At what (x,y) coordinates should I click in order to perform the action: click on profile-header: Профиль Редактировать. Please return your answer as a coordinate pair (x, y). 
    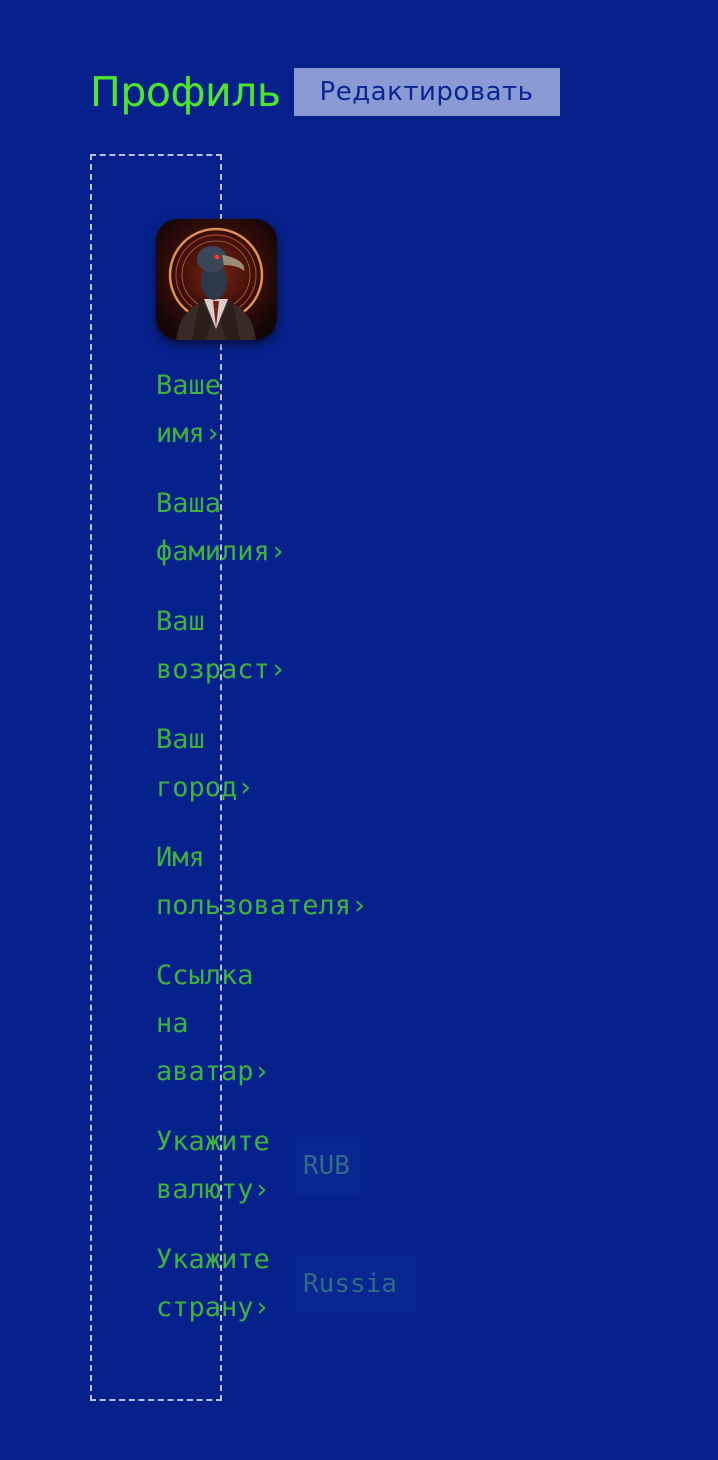
    Looking at the image, I should click on (325, 92).